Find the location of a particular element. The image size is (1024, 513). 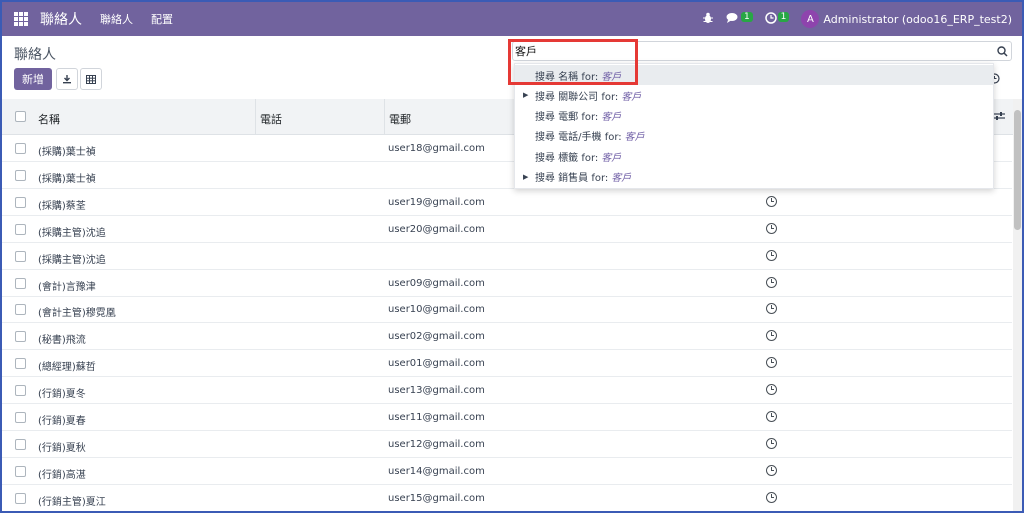

suggestion-text: 搜尋 關聯公司 for: is located at coordinates (577, 97).